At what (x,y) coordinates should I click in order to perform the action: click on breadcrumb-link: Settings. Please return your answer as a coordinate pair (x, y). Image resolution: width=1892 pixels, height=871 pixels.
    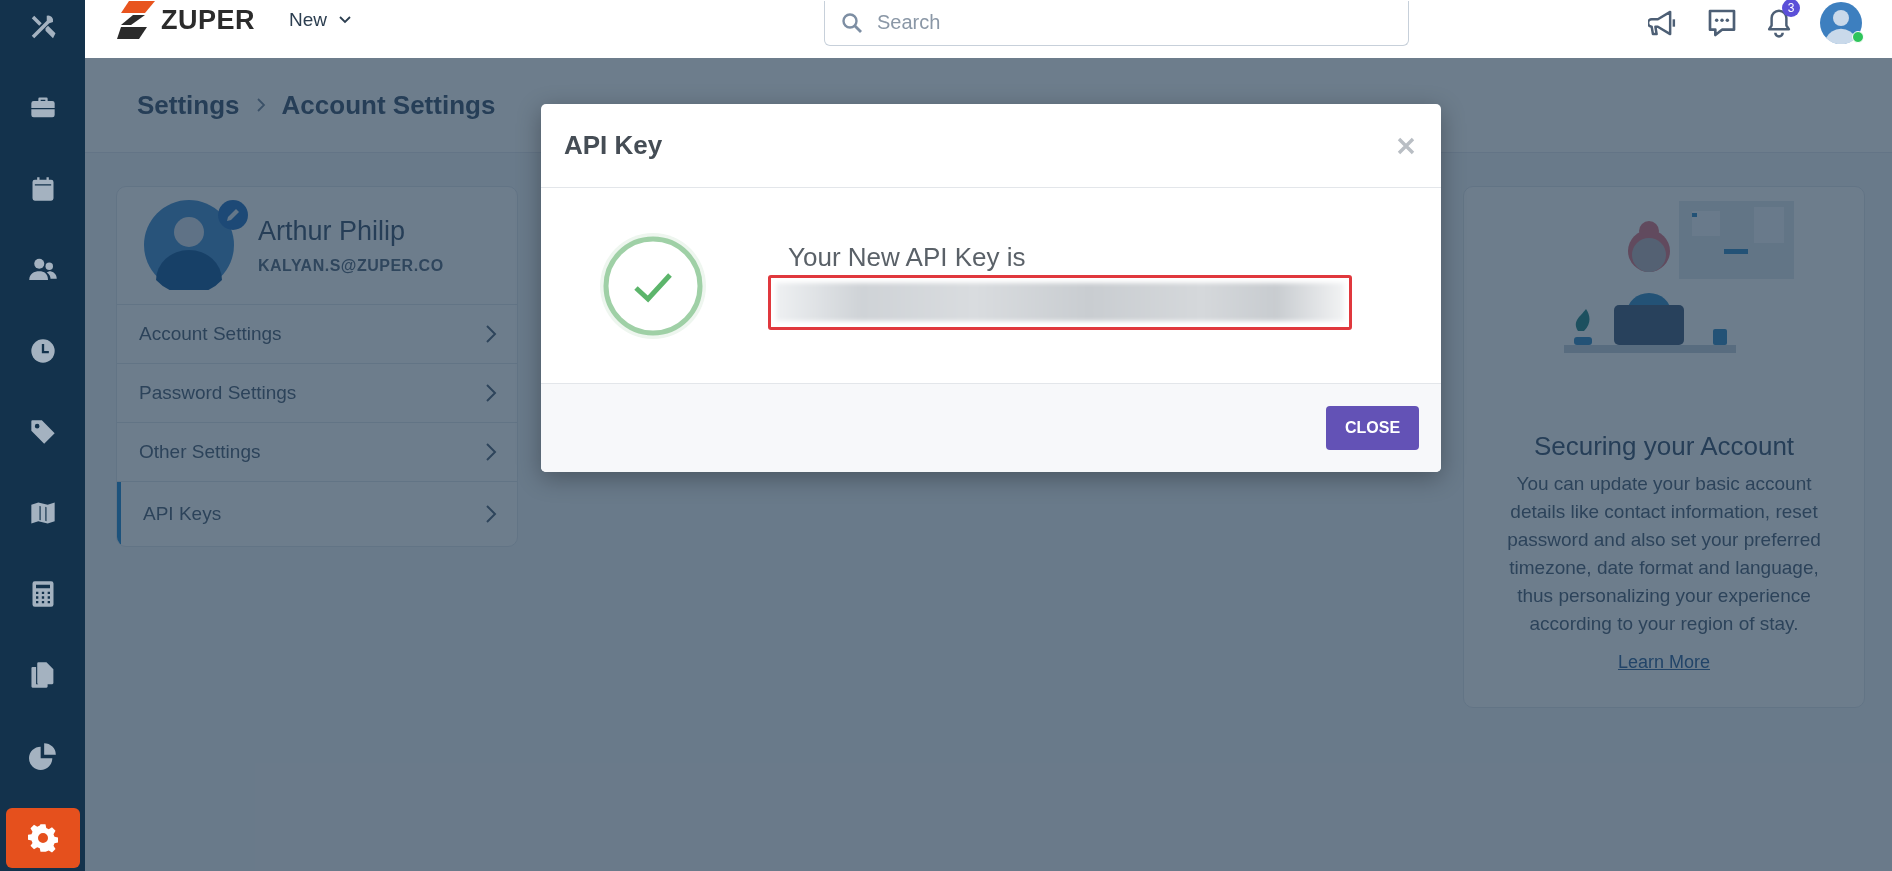
    Looking at the image, I should click on (188, 105).